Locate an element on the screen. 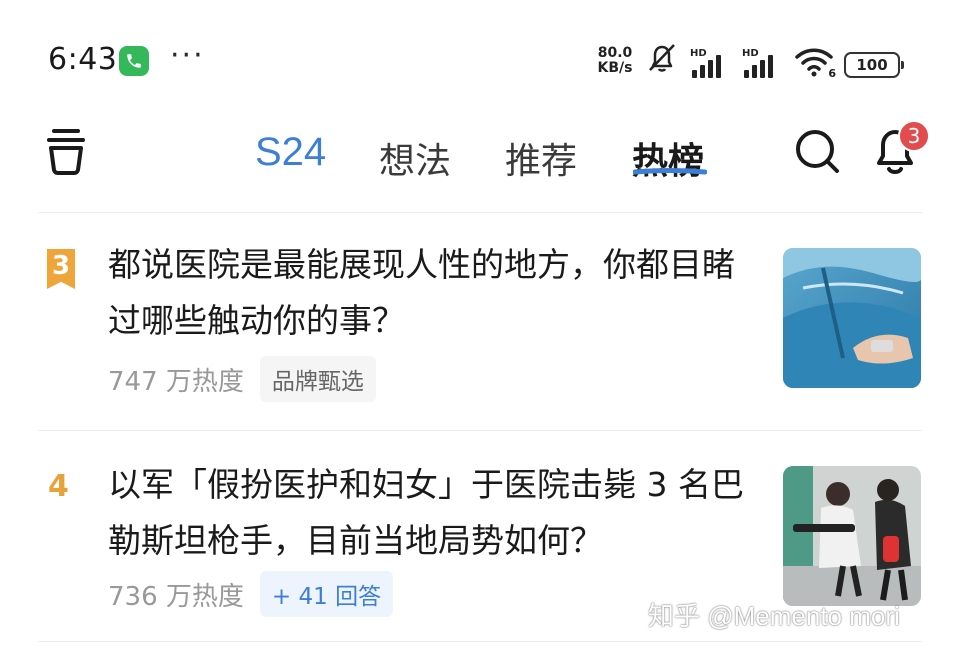 This screenshot has width=960, height=651. cell-signal-2-icon: HD is located at coordinates (763, 63).